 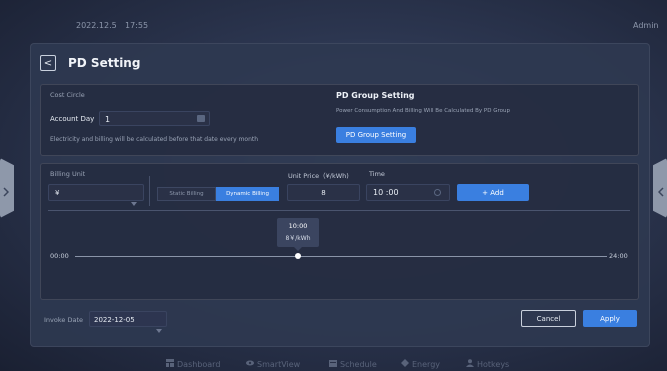 I want to click on time-label: Time, so click(x=377, y=174).